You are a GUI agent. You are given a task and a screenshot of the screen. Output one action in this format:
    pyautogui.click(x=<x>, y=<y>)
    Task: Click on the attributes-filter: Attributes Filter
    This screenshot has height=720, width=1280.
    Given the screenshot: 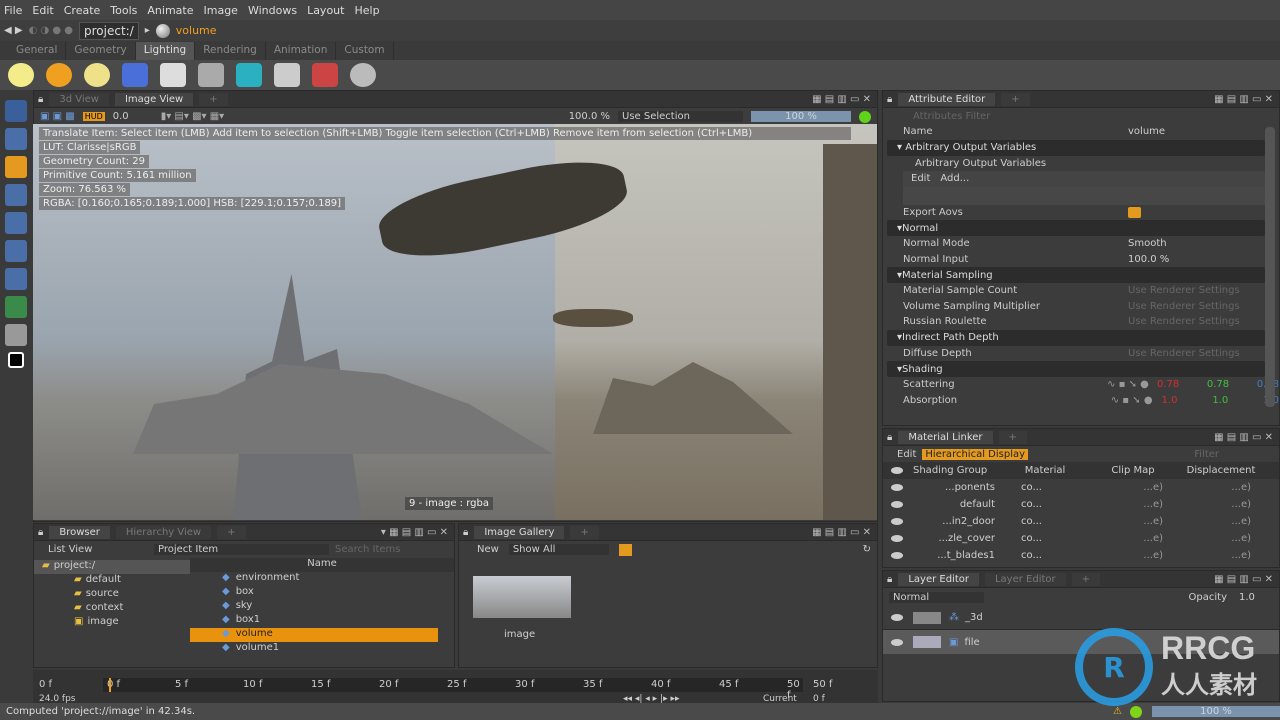 What is the action you would take?
    pyautogui.click(x=1081, y=116)
    